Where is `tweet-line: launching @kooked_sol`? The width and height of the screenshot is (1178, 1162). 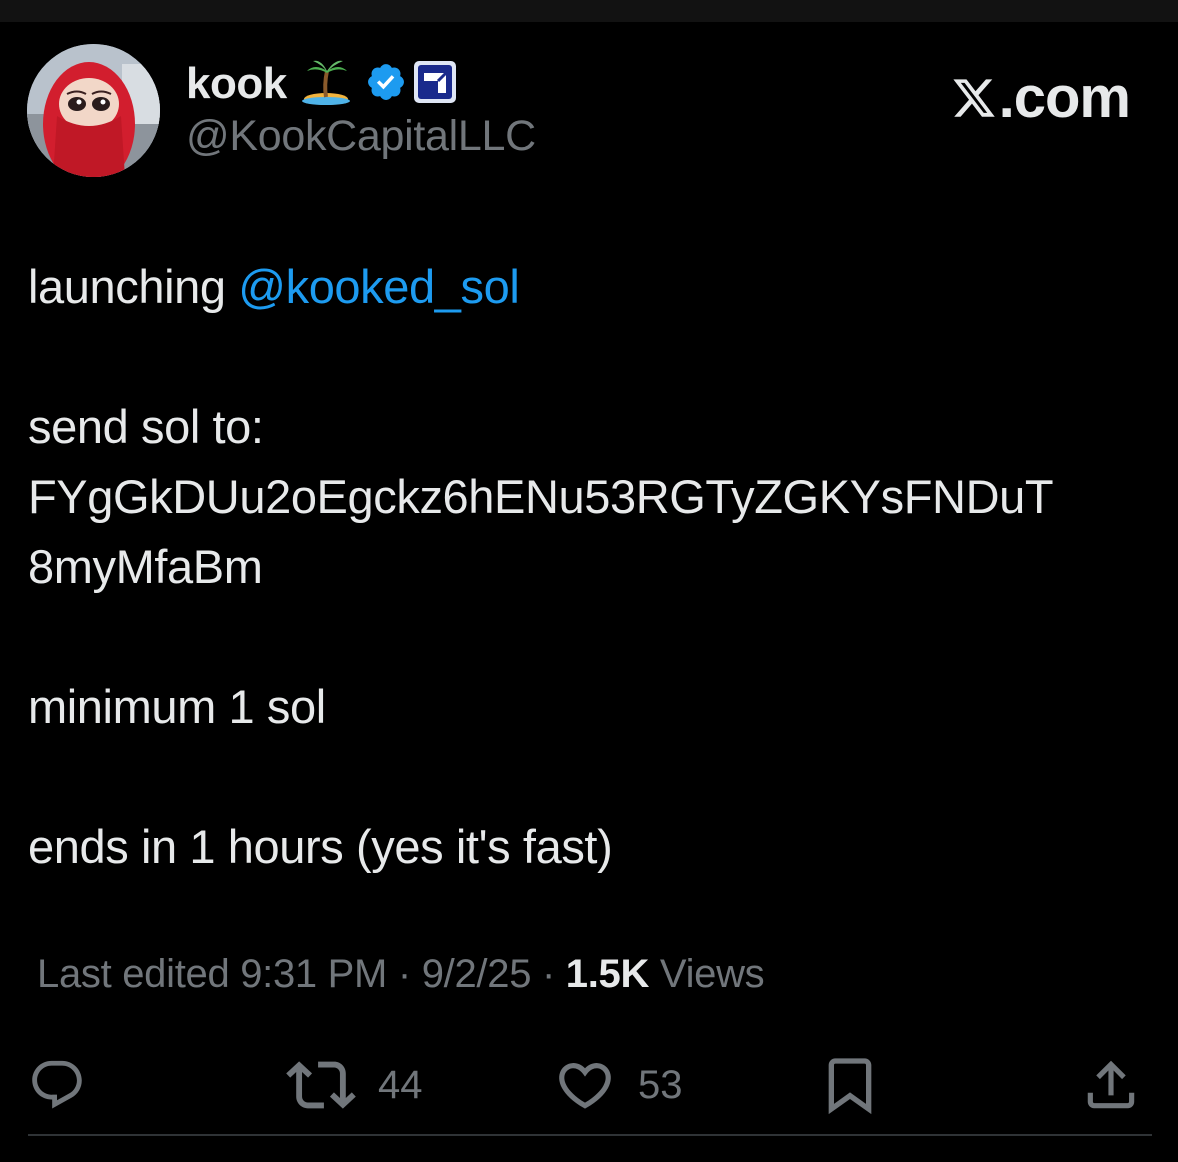 tweet-line: launching @kooked_sol is located at coordinates (583, 287).